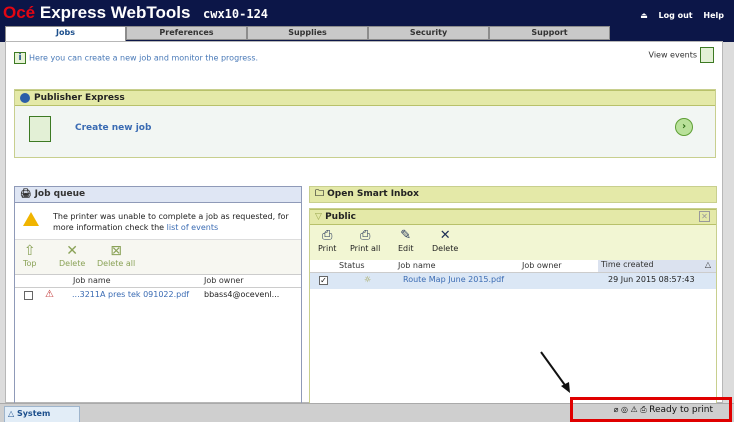 Image resolution: width=734 pixels, height=422 pixels. What do you see at coordinates (158, 257) in the screenshot?
I see `job-queue-toolbar: ⇧ Top ✕ Delete ⊠ Delete all` at bounding box center [158, 257].